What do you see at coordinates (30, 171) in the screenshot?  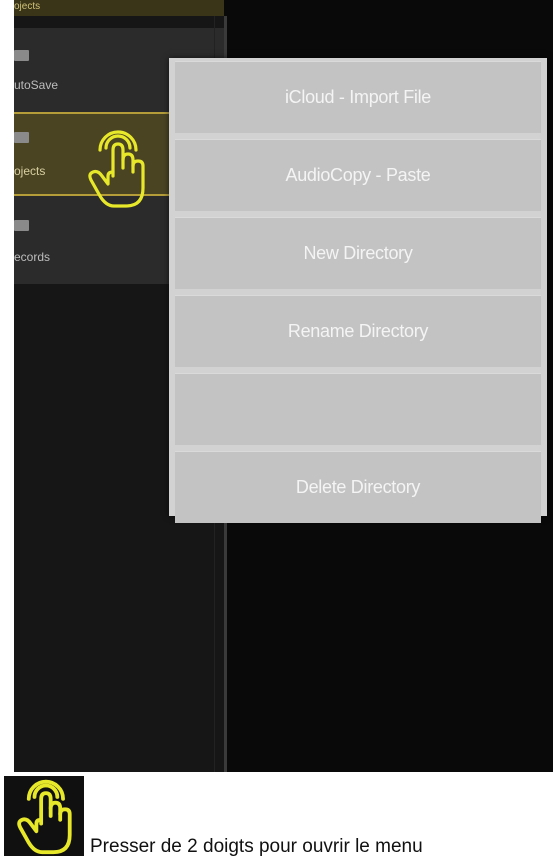 I see `folder-label: ojects` at bounding box center [30, 171].